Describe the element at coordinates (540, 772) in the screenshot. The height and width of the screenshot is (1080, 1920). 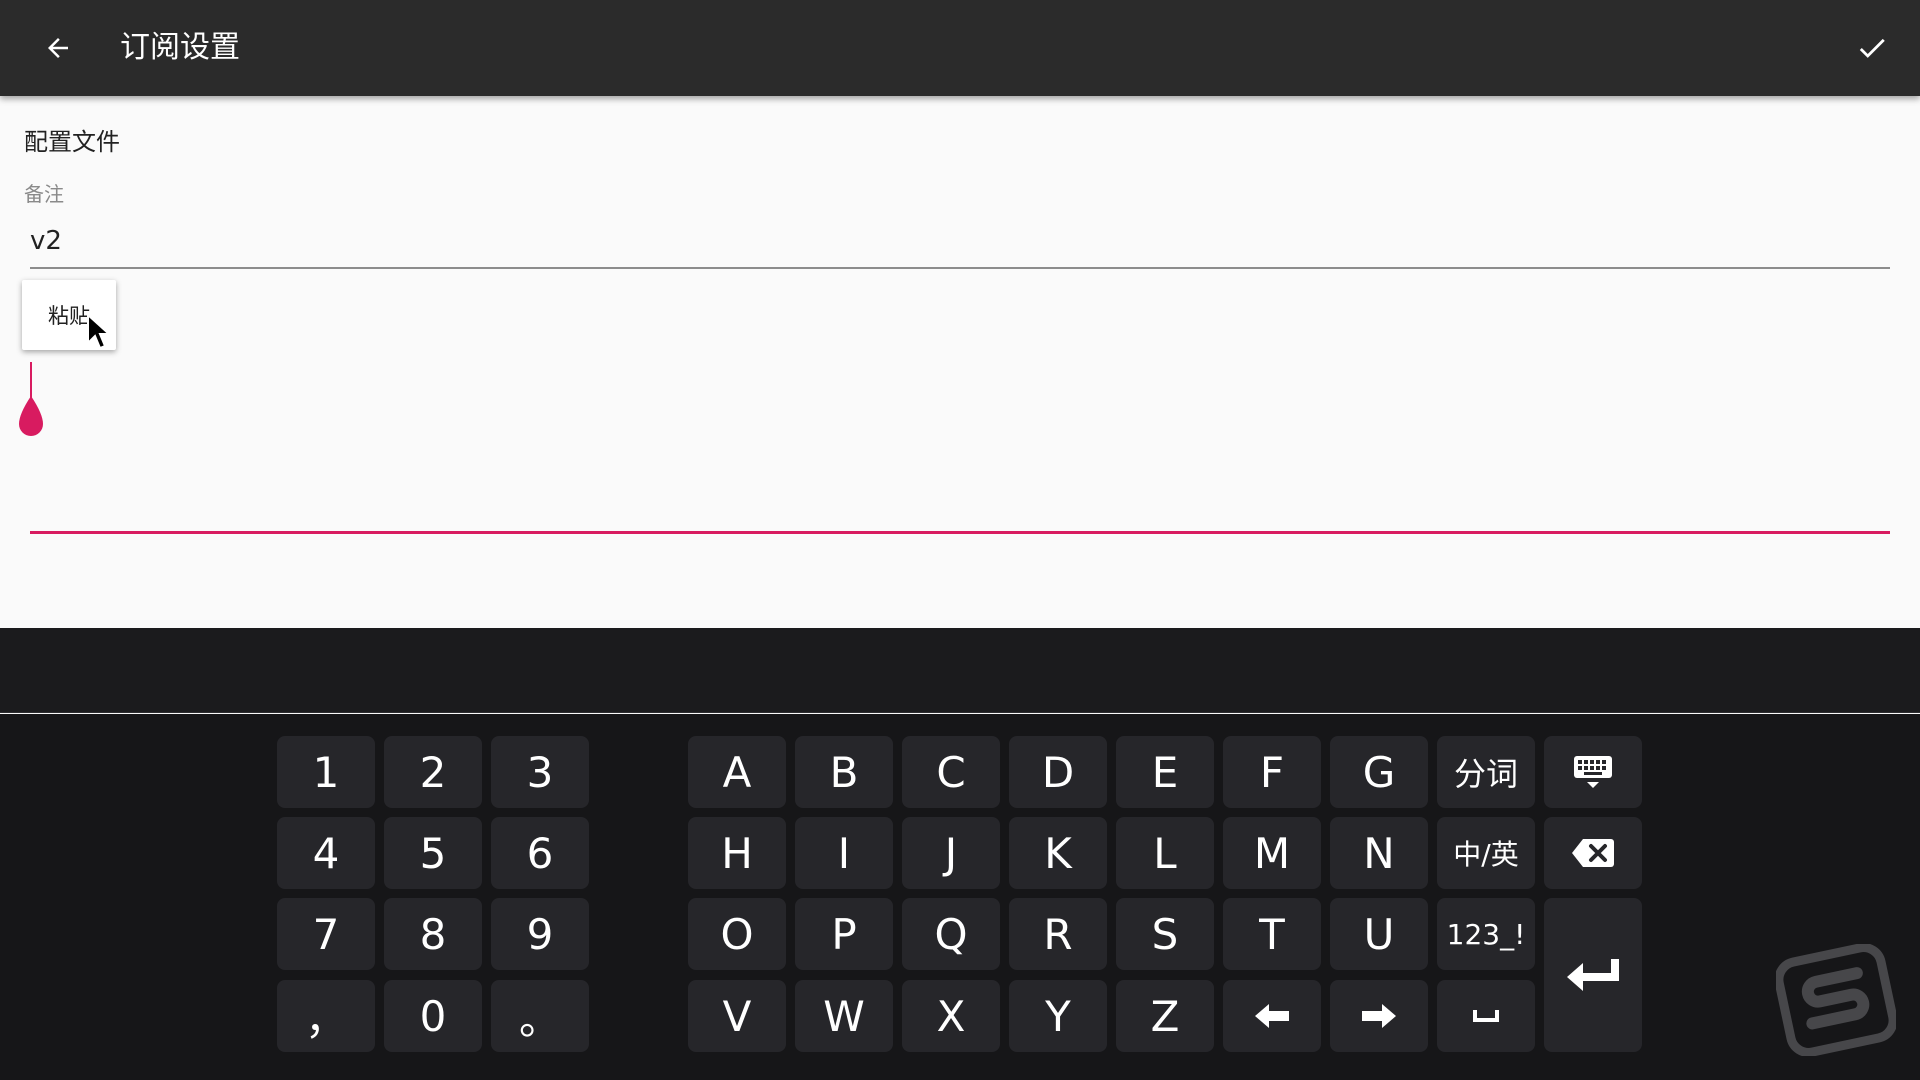
I see `key-3: 3` at that location.